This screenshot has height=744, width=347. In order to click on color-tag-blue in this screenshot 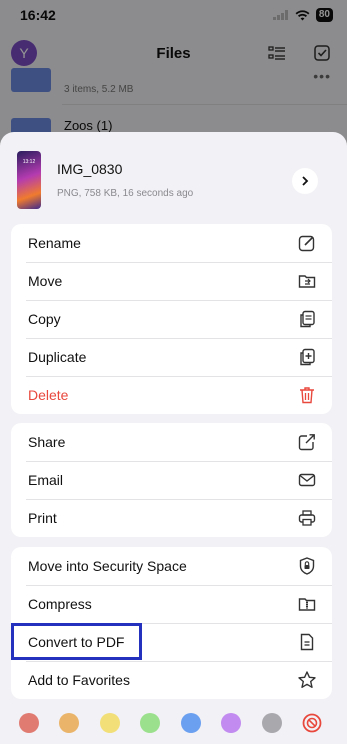, I will do `click(191, 723)`.